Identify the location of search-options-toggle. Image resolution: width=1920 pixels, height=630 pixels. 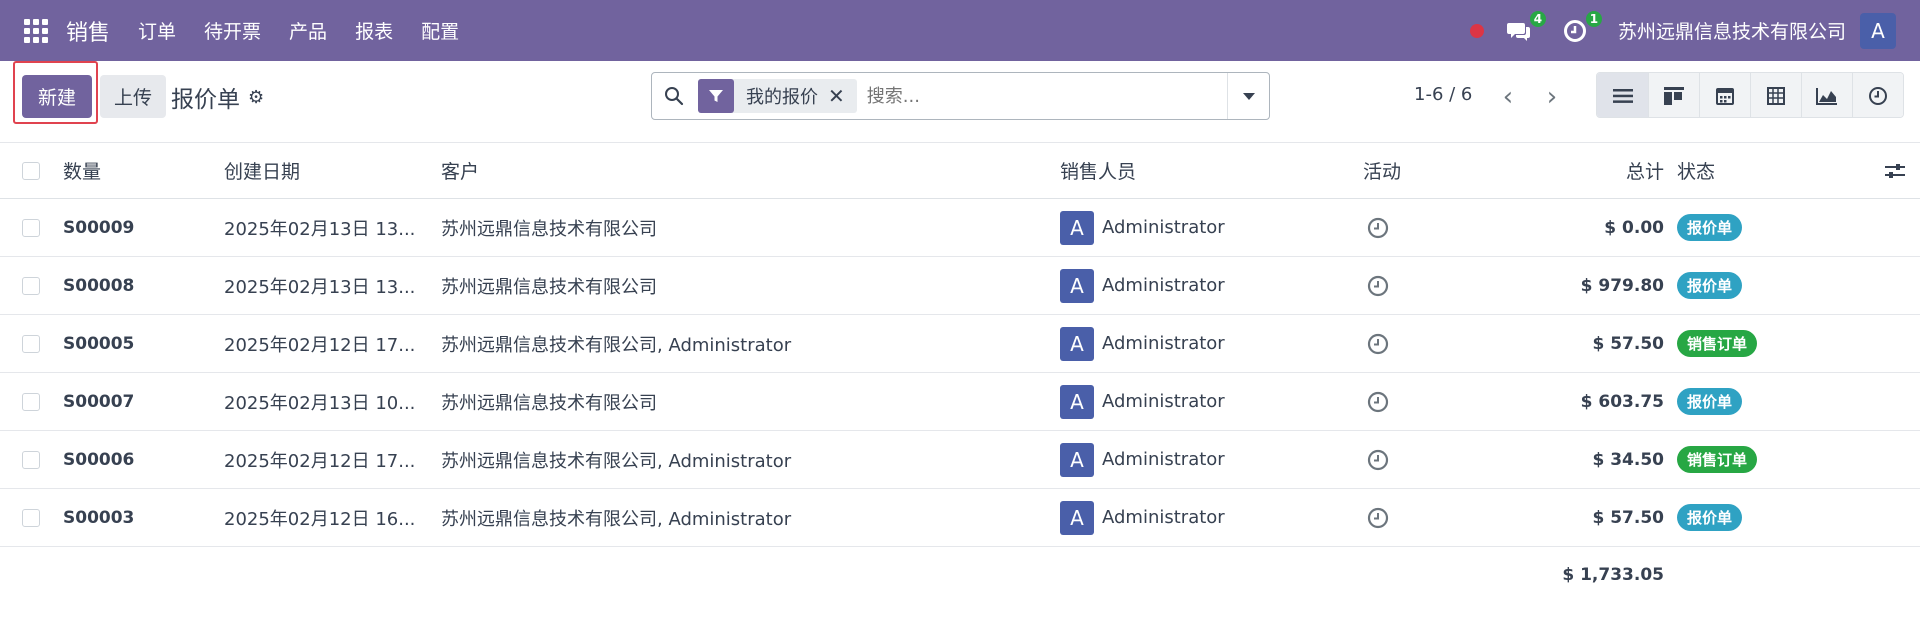
(1248, 96).